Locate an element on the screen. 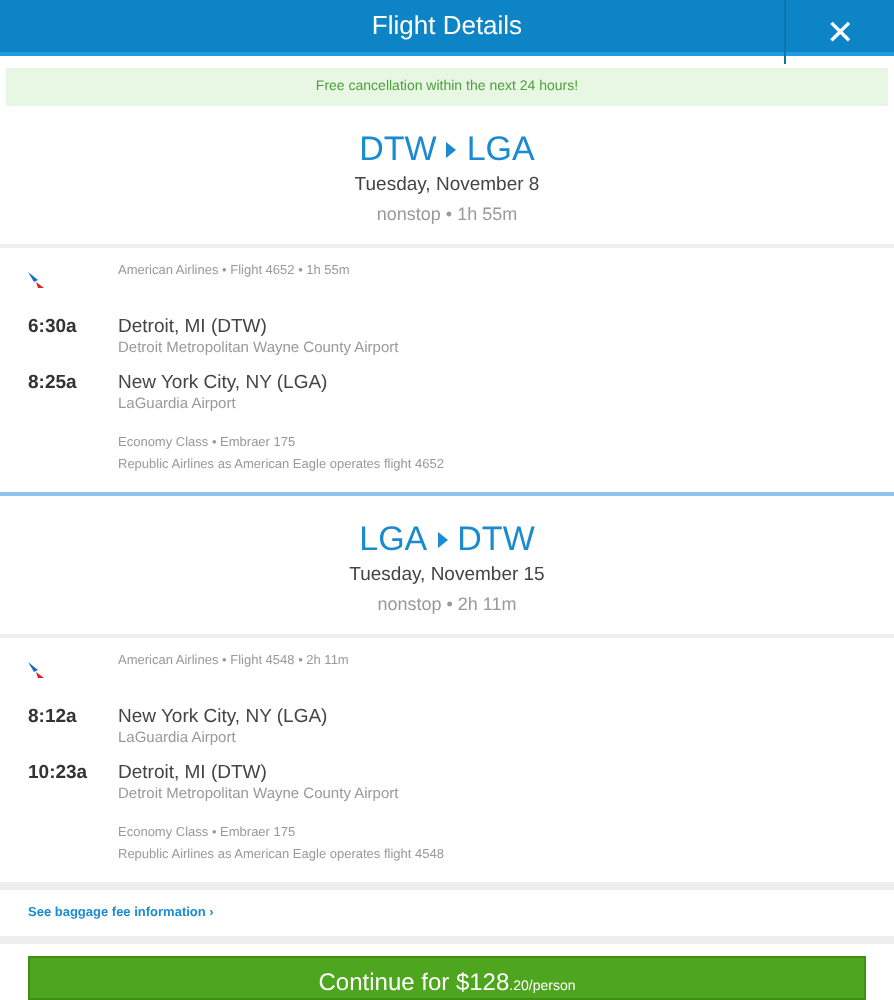 This screenshot has height=1000, width=894. flight-summary: nonstop • 2h 11m is located at coordinates (447, 603).